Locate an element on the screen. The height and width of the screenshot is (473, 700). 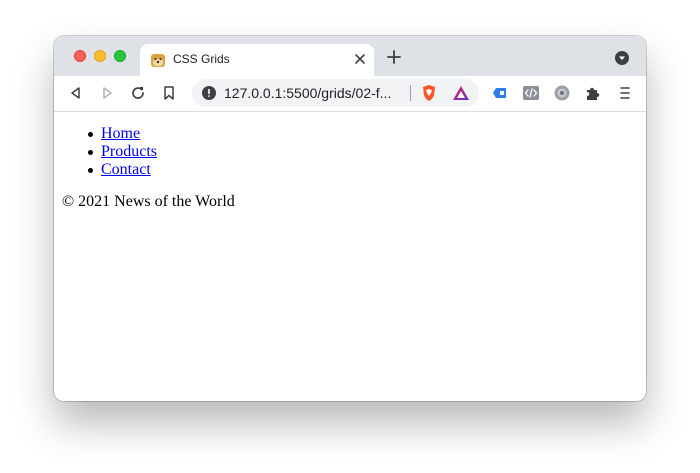
bookmark-icon is located at coordinates (169, 93).